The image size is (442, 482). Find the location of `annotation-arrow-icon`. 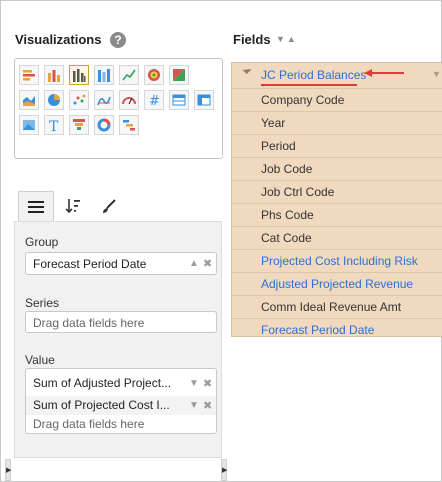

annotation-arrow-icon is located at coordinates (384, 73).